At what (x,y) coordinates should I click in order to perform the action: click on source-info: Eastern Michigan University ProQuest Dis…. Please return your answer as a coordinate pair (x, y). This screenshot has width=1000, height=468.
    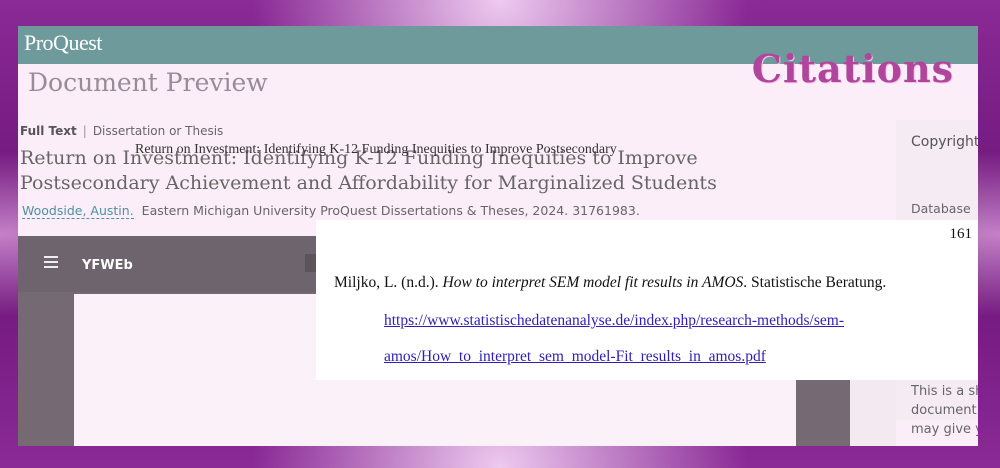
    Looking at the image, I should click on (390, 210).